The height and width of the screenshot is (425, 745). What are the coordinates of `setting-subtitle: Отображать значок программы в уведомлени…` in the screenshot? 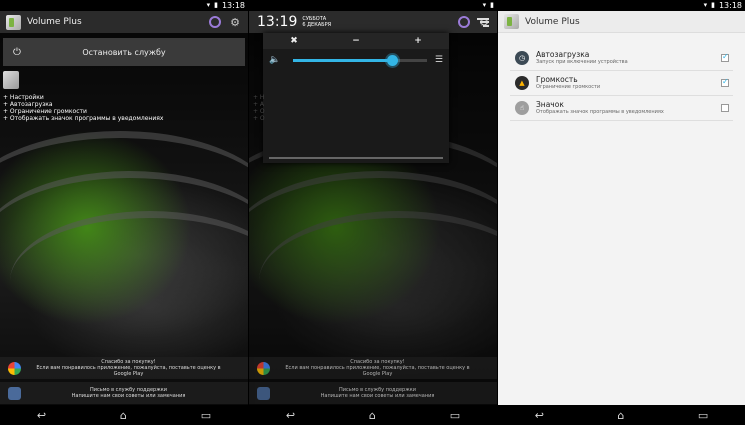 It's located at (600, 112).